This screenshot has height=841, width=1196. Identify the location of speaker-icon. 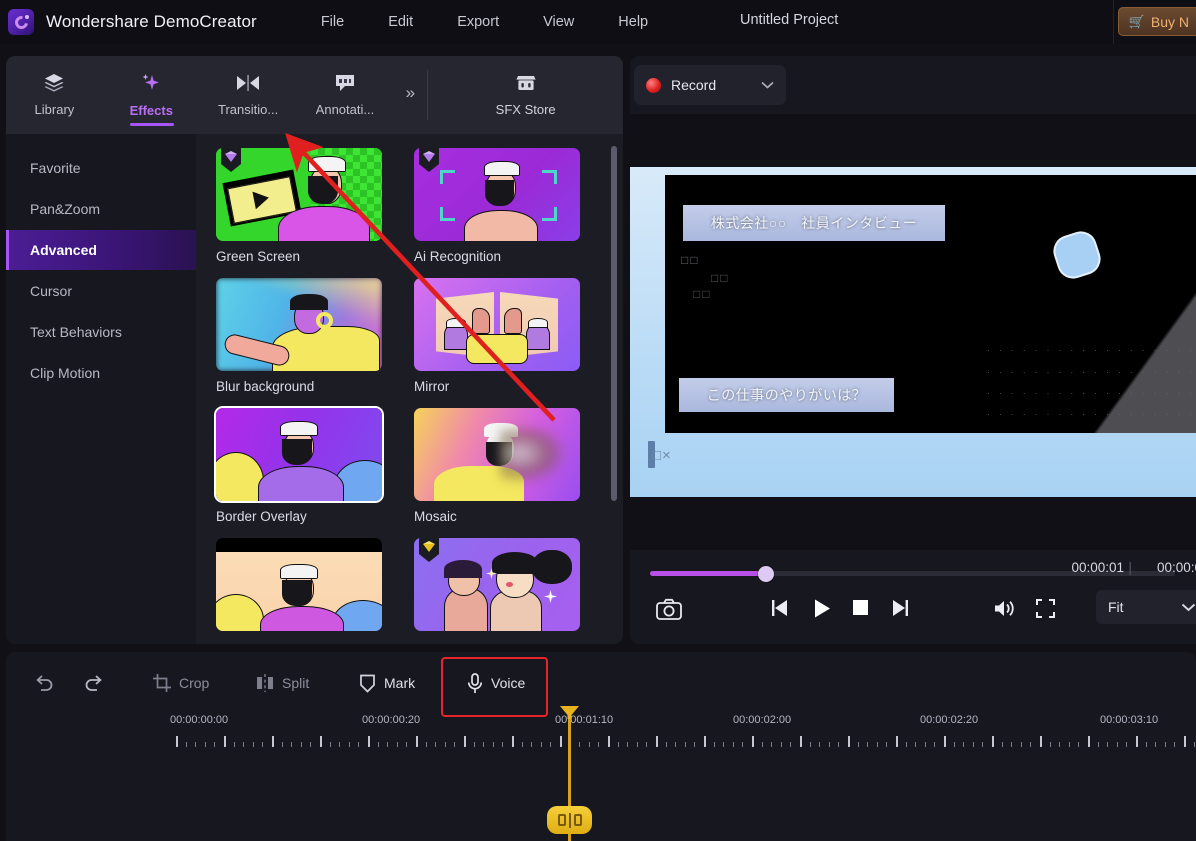
(1005, 608).